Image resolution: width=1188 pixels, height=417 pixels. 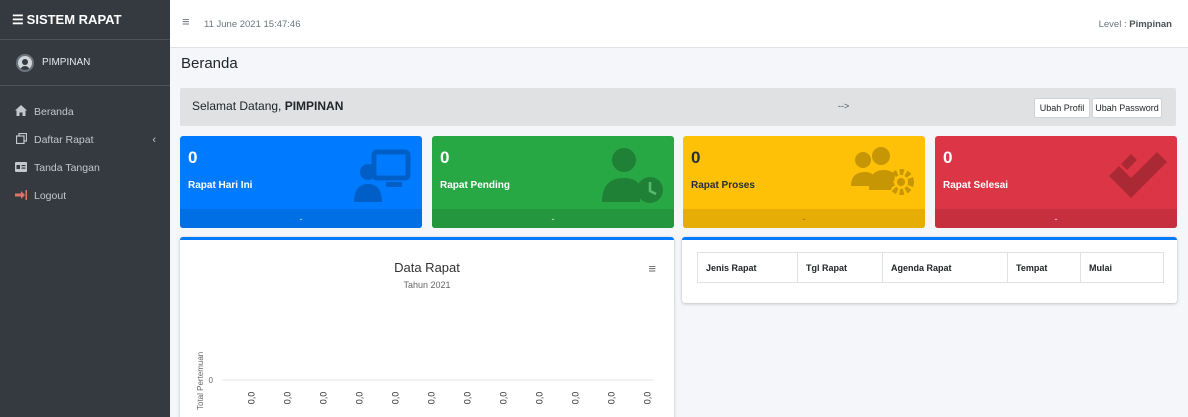 I want to click on home-icon, so click(x=21, y=112).